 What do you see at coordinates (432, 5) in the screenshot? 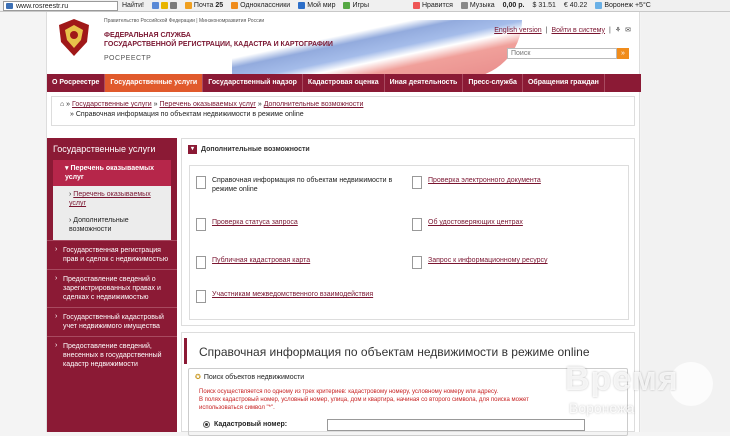
I see `toolbar-like: Нравится` at bounding box center [432, 5].